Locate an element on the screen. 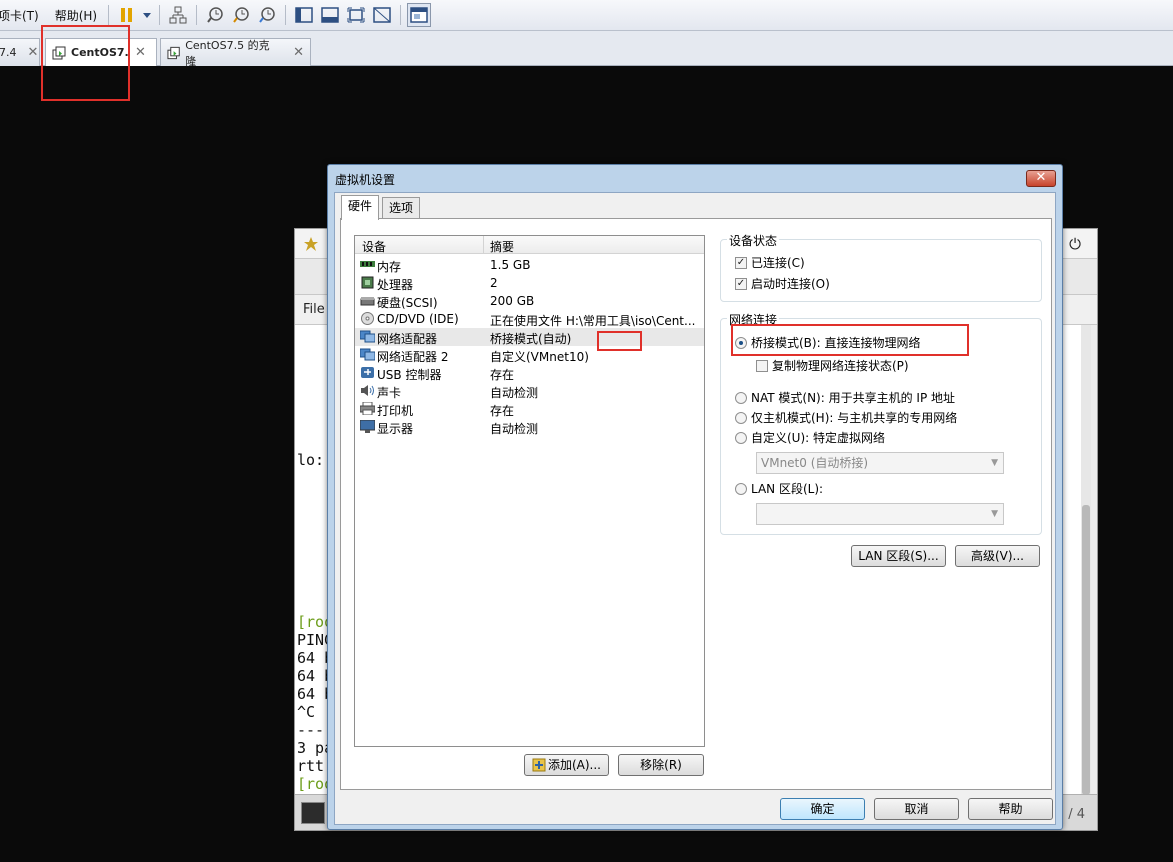  custom-network-select: VMnet0 (自动桥接) ▼ is located at coordinates (880, 463).